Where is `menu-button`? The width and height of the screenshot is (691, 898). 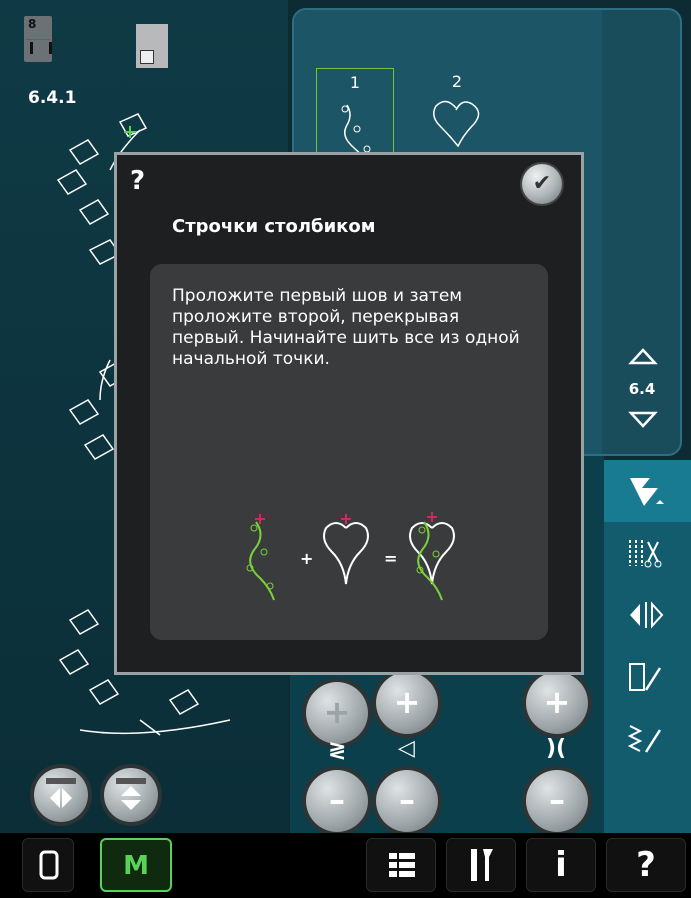
menu-button is located at coordinates (401, 865).